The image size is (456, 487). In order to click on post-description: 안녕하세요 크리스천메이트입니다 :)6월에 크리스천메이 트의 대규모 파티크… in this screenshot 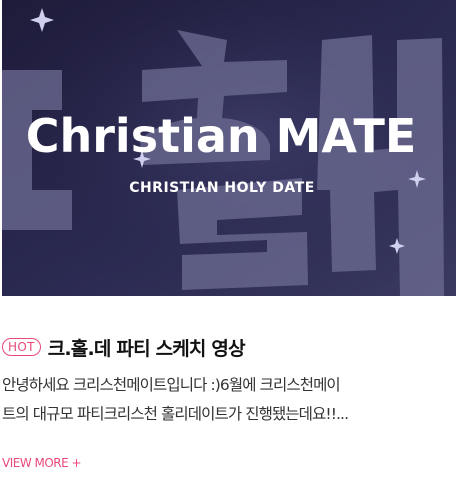, I will do `click(228, 400)`.